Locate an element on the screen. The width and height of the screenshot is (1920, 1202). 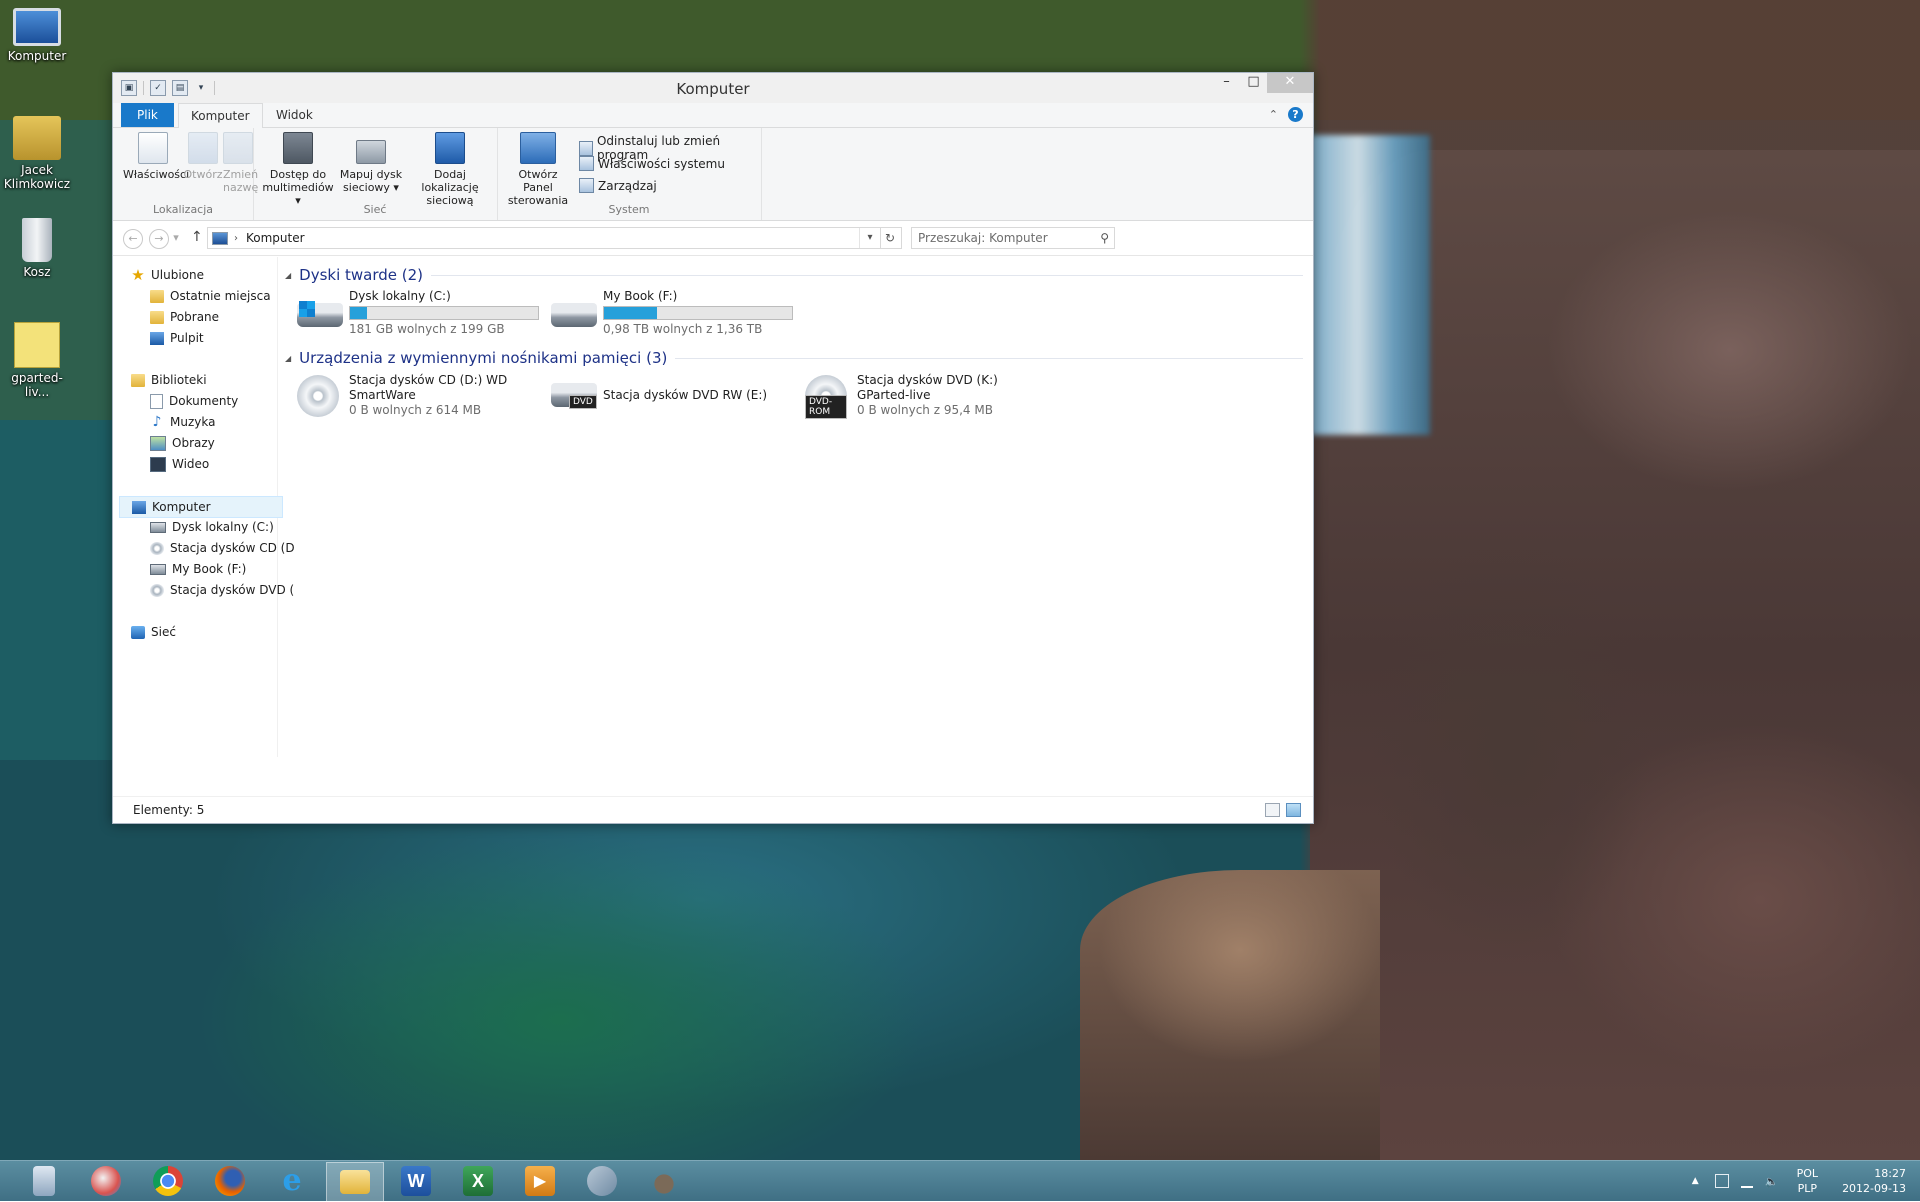
nav-pictures: Obrazy is located at coordinates (182, 443).